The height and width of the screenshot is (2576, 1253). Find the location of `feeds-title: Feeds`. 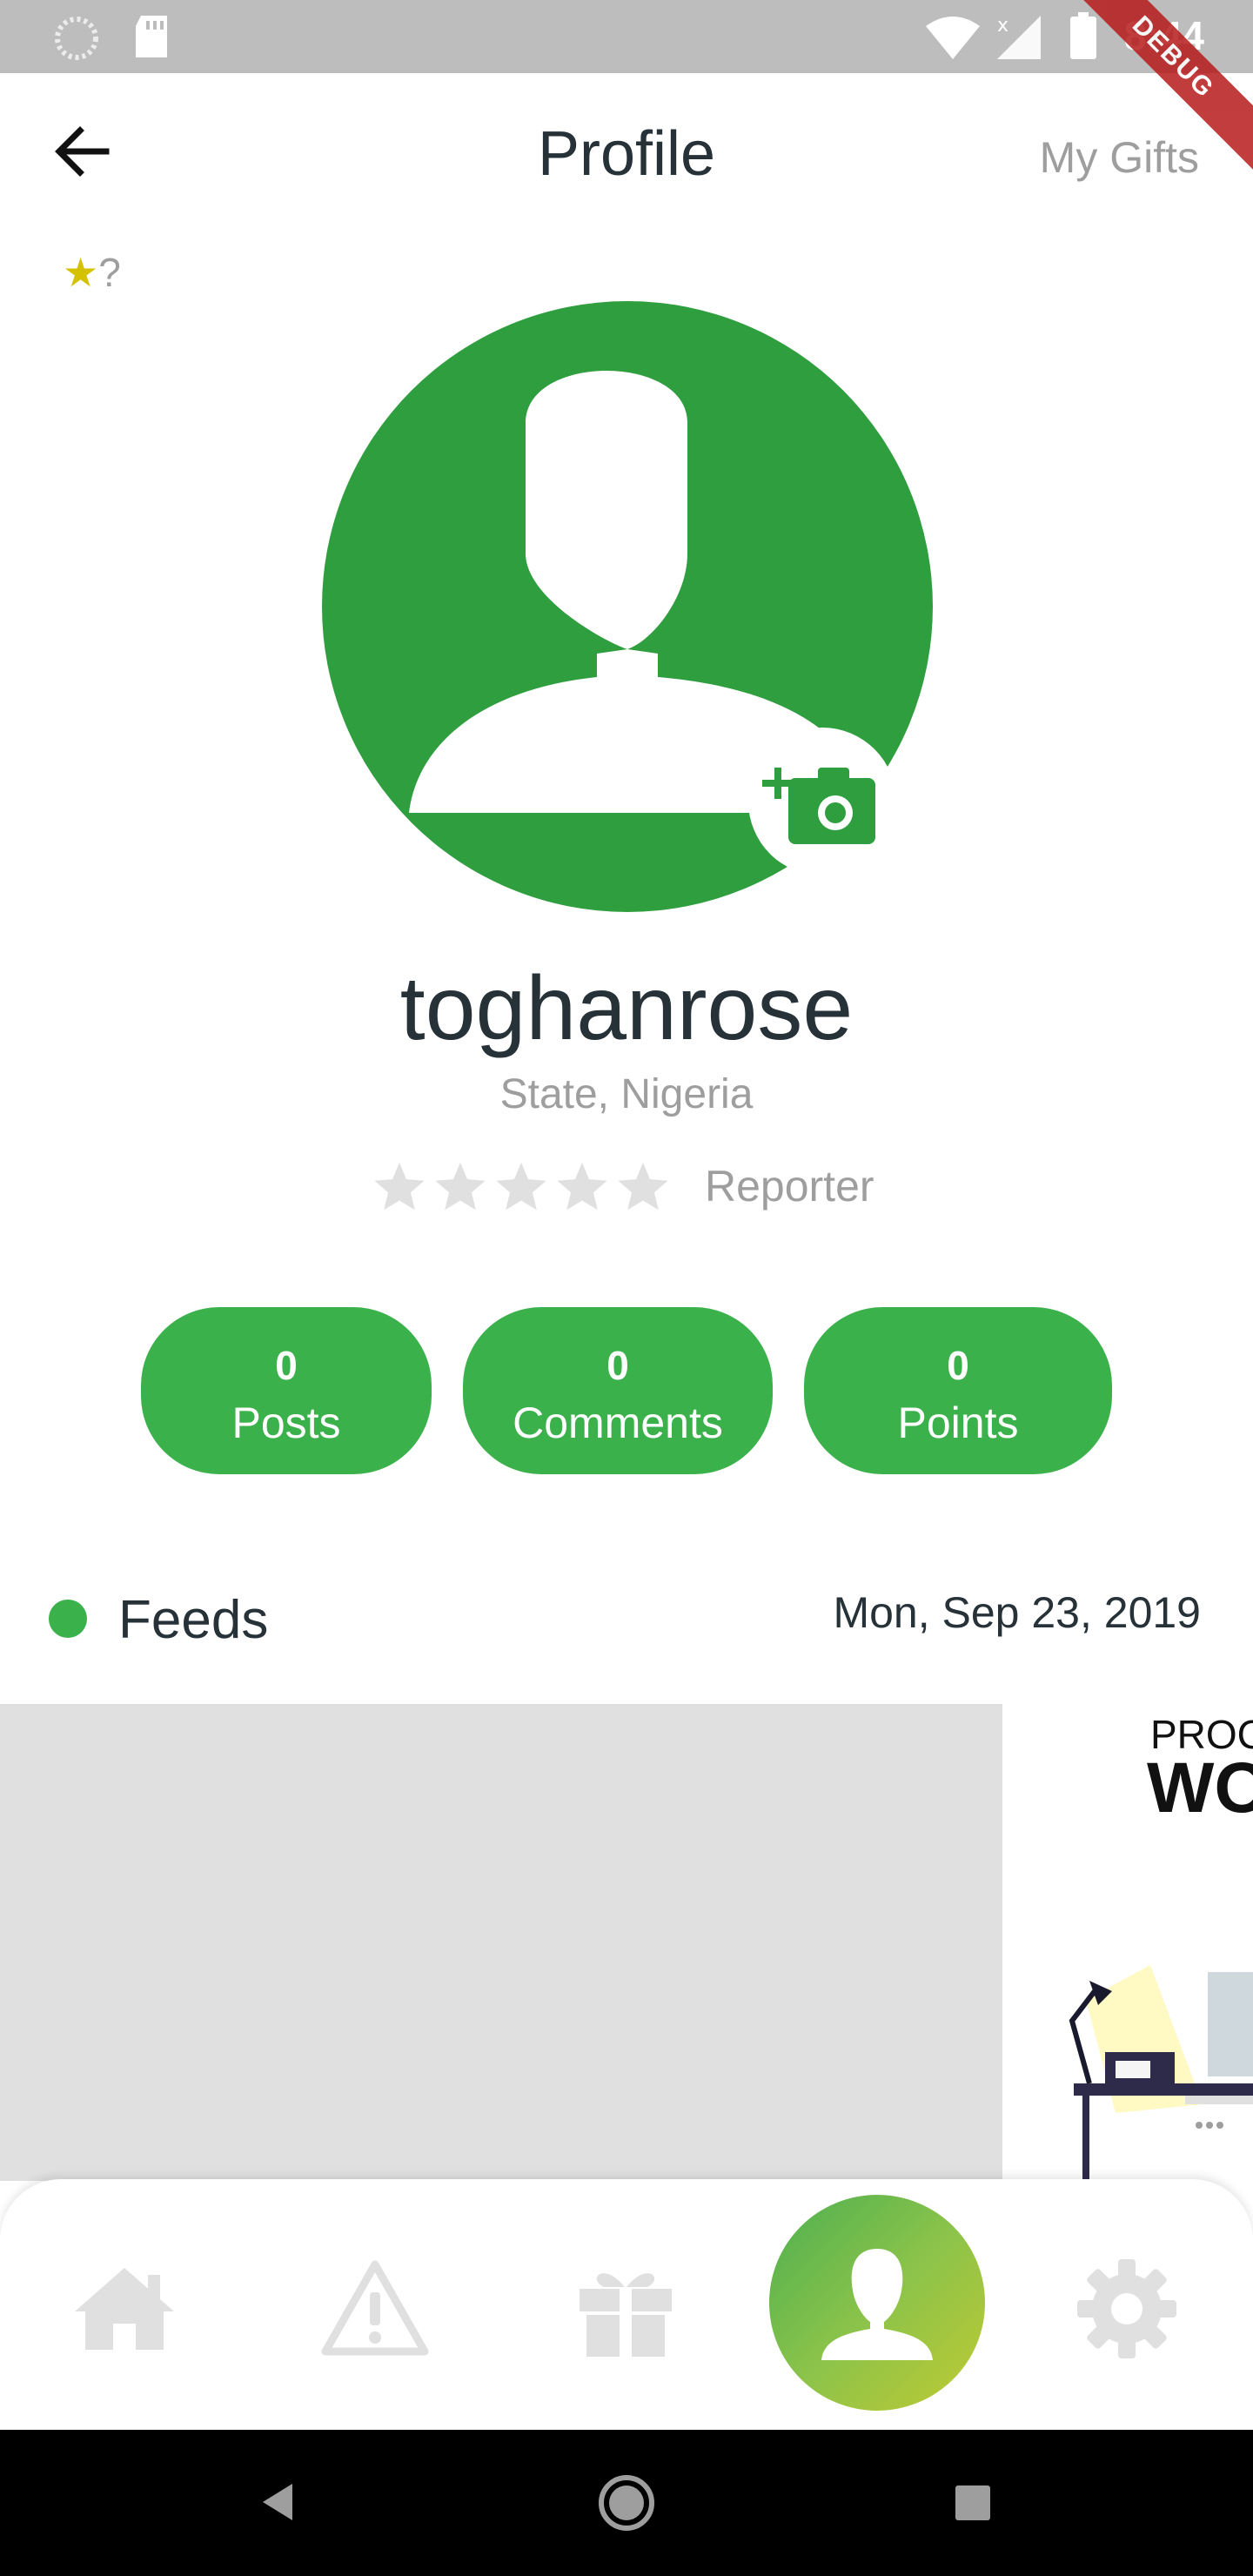

feeds-title: Feeds is located at coordinates (193, 1620).